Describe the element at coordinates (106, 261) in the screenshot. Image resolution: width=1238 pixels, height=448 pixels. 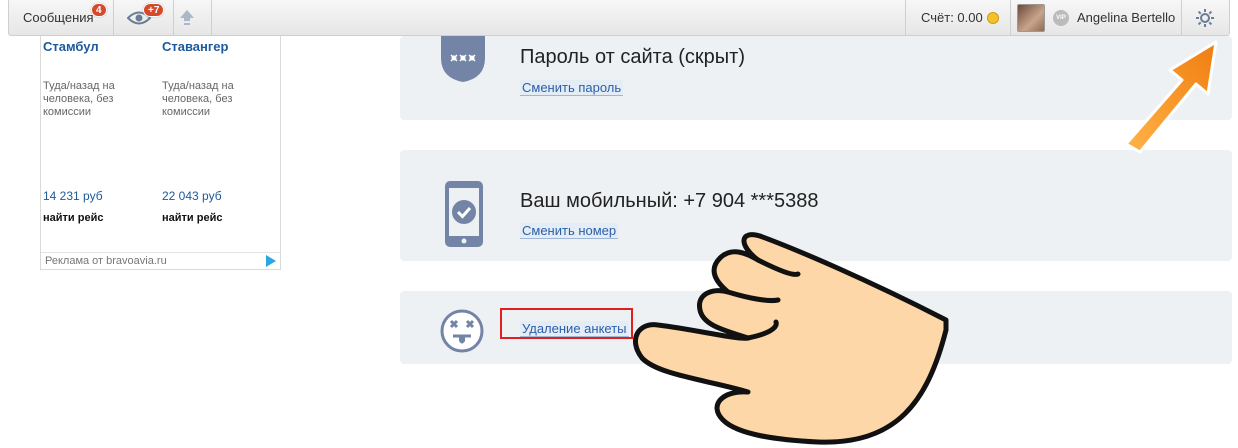
I see `ad-attribution: Реклама от bravoavia.ru` at that location.